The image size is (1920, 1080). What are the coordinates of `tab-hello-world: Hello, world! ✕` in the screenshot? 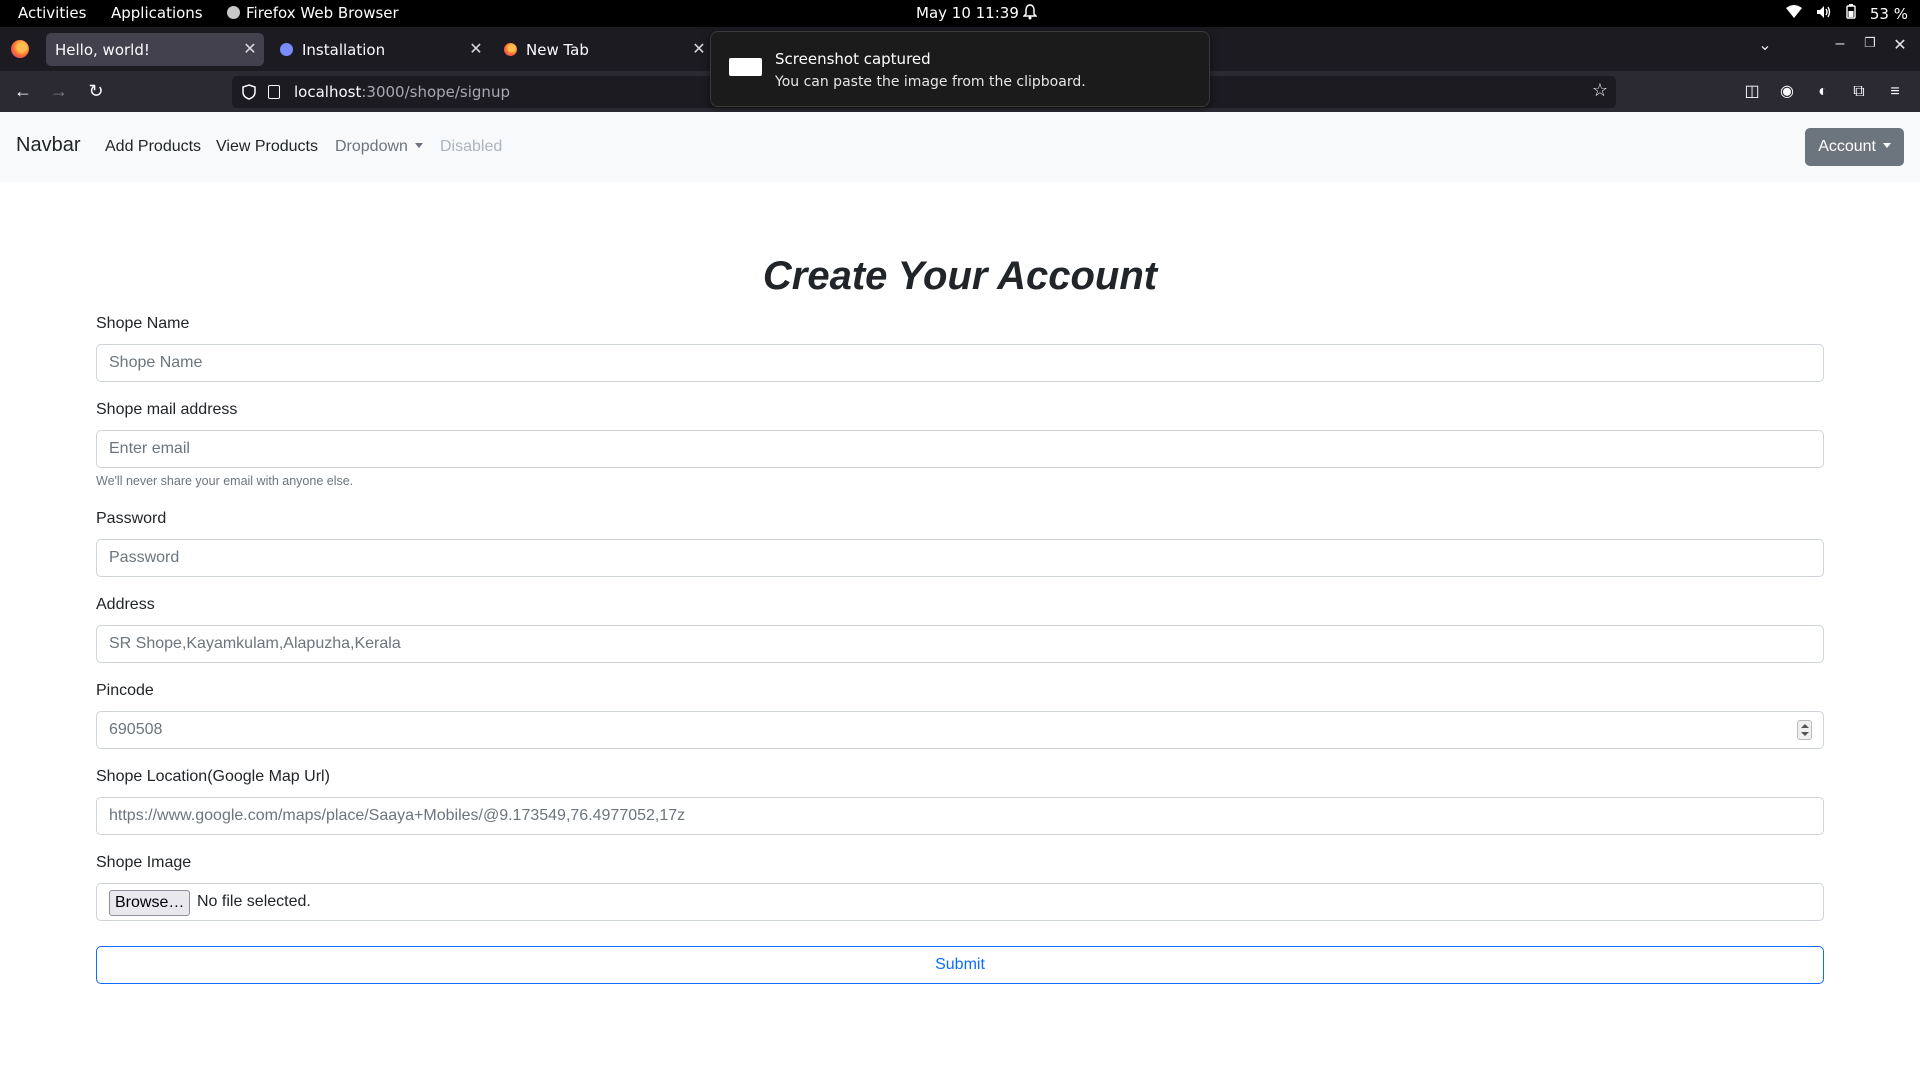 It's located at (155, 49).